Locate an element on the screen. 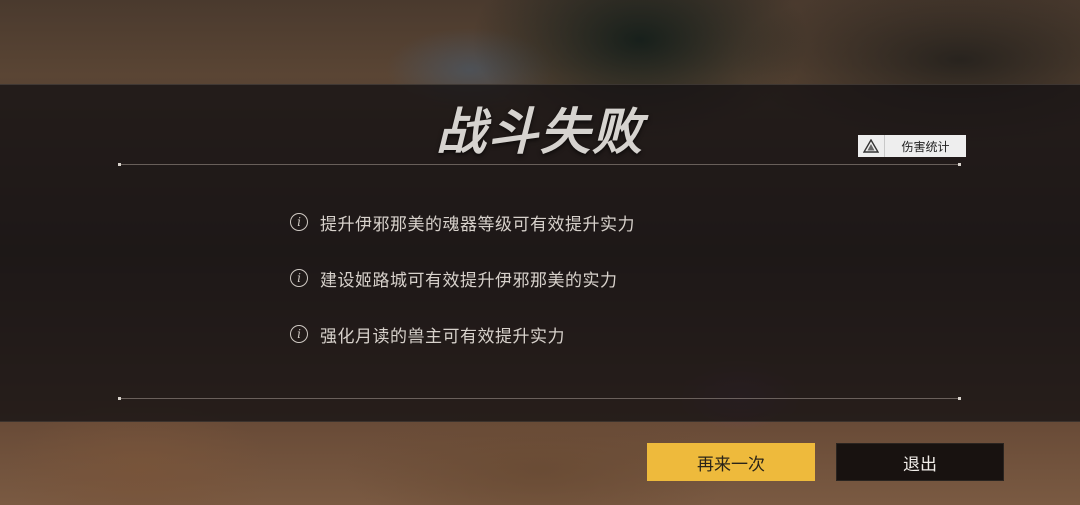  tip-text: 建设姬路城可有效提升伊邪那美的实力 is located at coordinates (469, 280).